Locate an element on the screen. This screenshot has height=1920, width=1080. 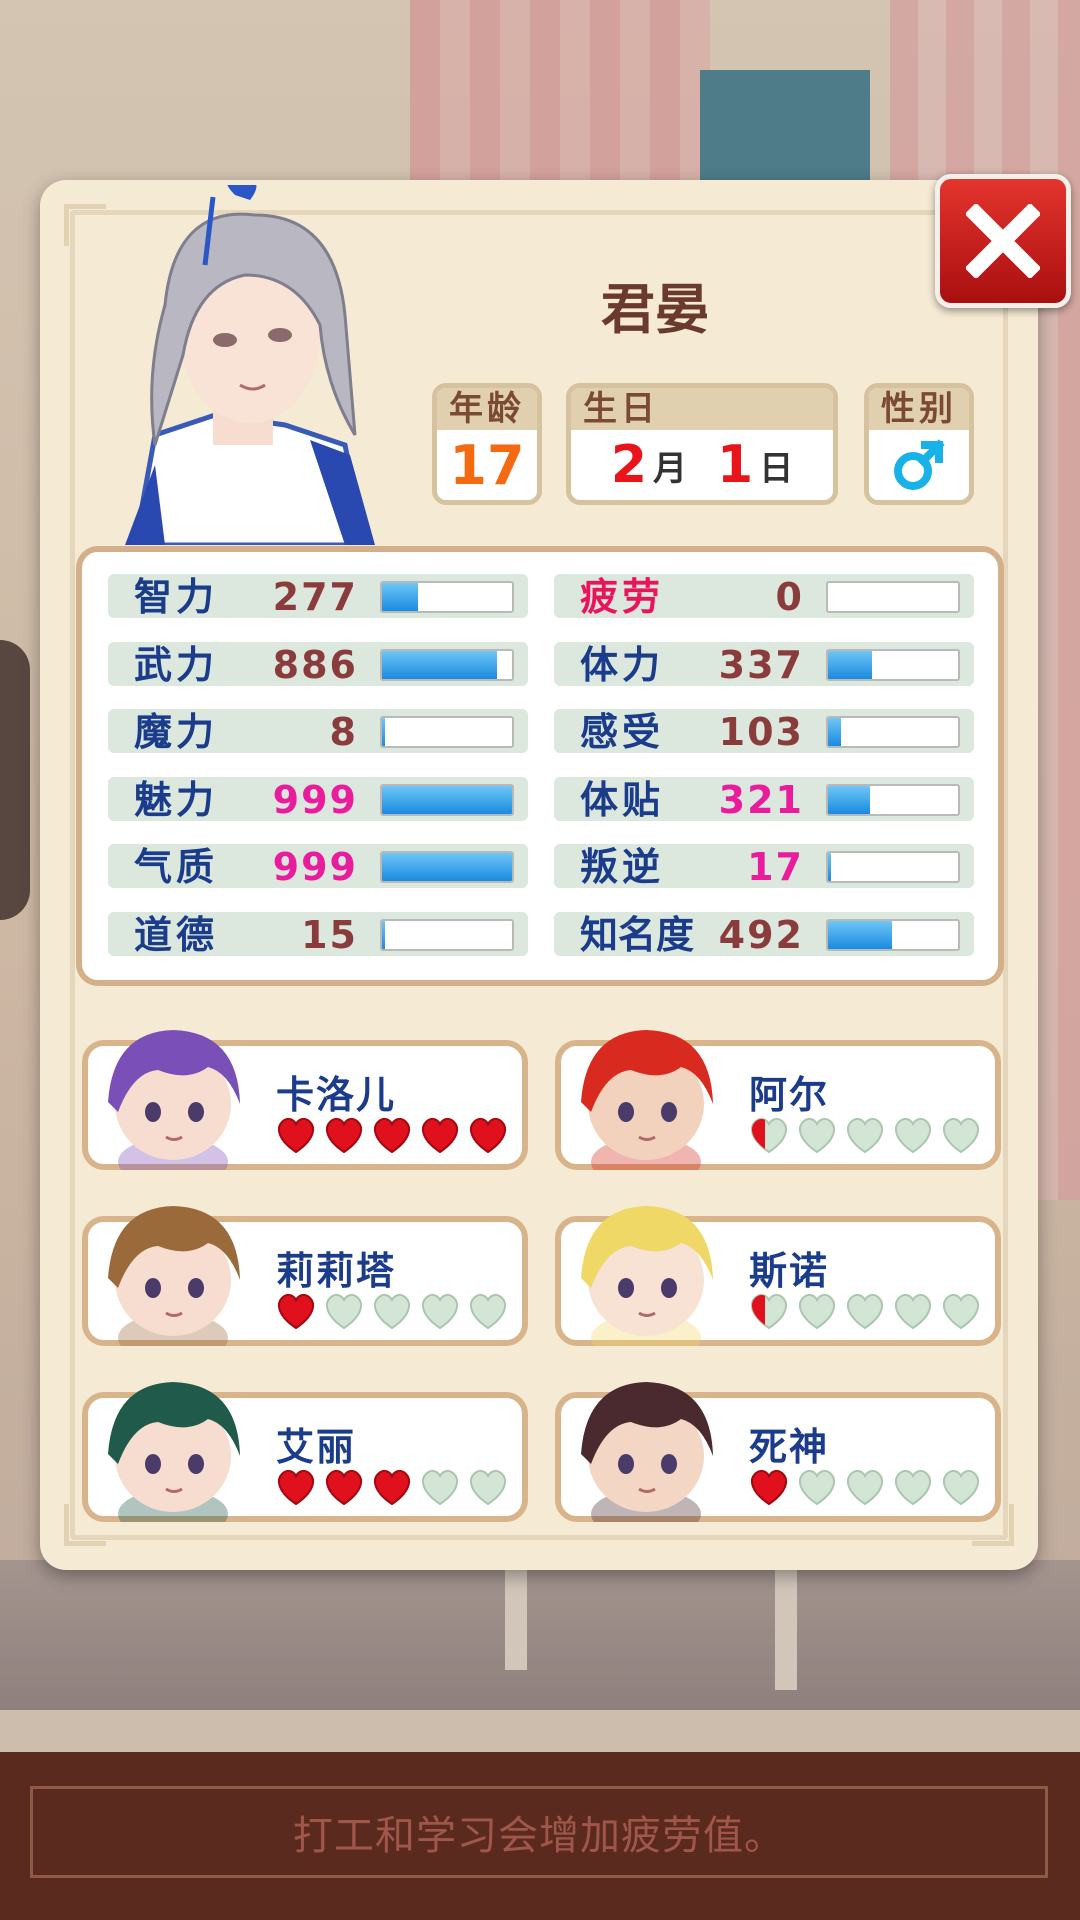
birthday-box: 生日 2 月 1 日 is located at coordinates (702, 444).